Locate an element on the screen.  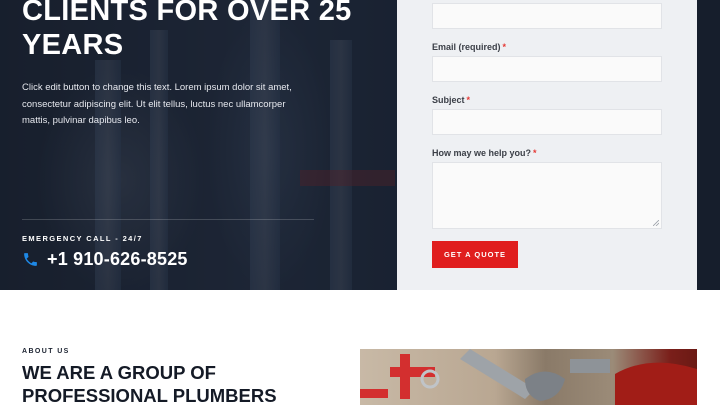
subject-label: Subject * is located at coordinates (451, 100).